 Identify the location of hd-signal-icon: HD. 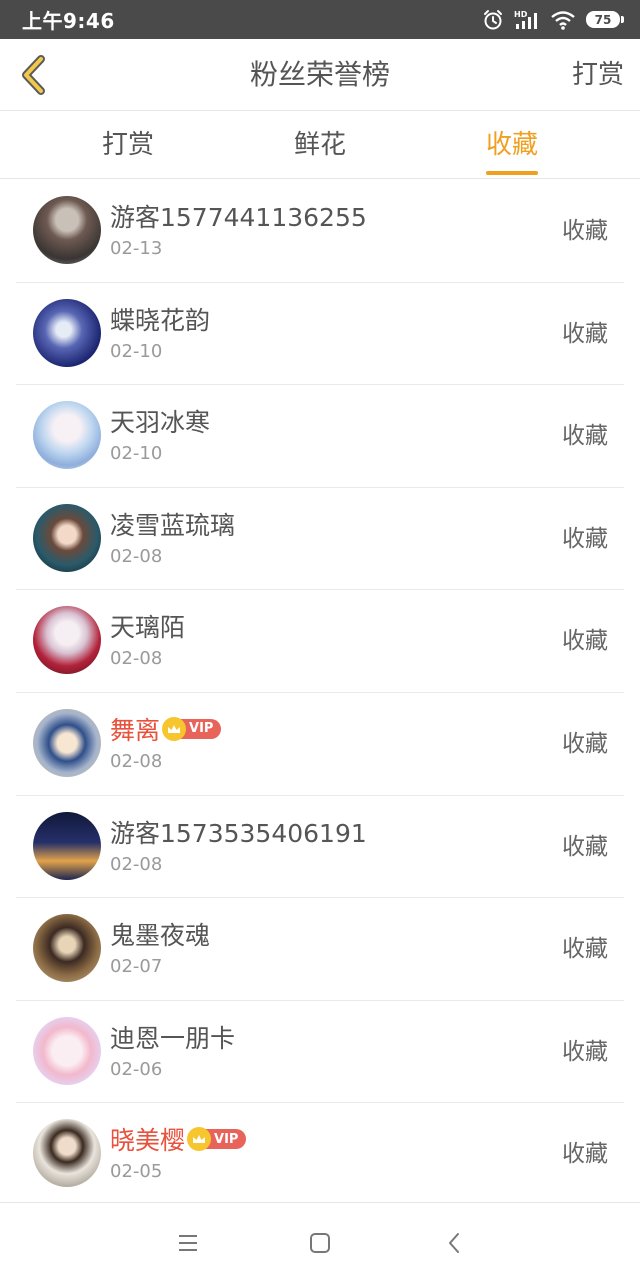
(525, 19).